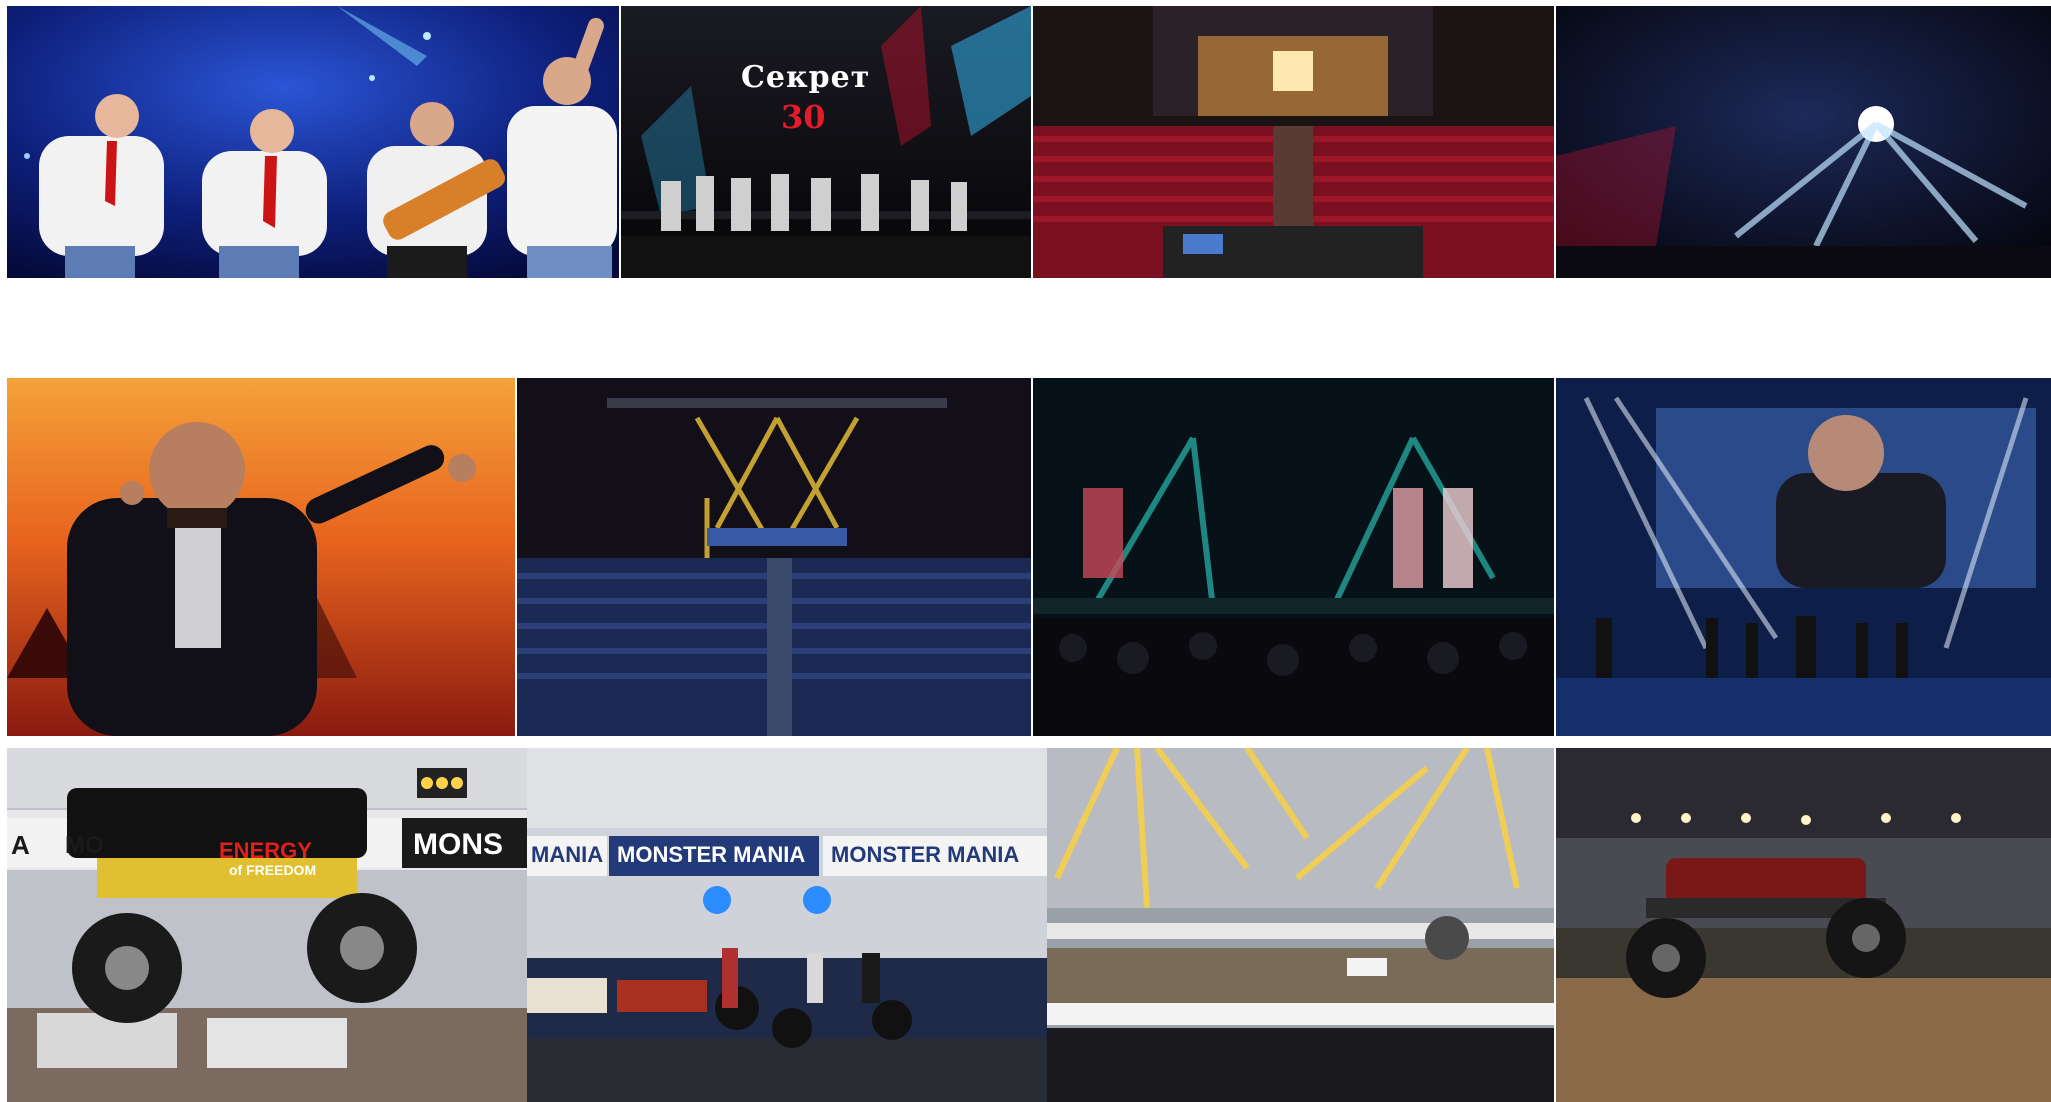  I want to click on banner-monster-mania-1: MONSTER MANIA, so click(711, 854).